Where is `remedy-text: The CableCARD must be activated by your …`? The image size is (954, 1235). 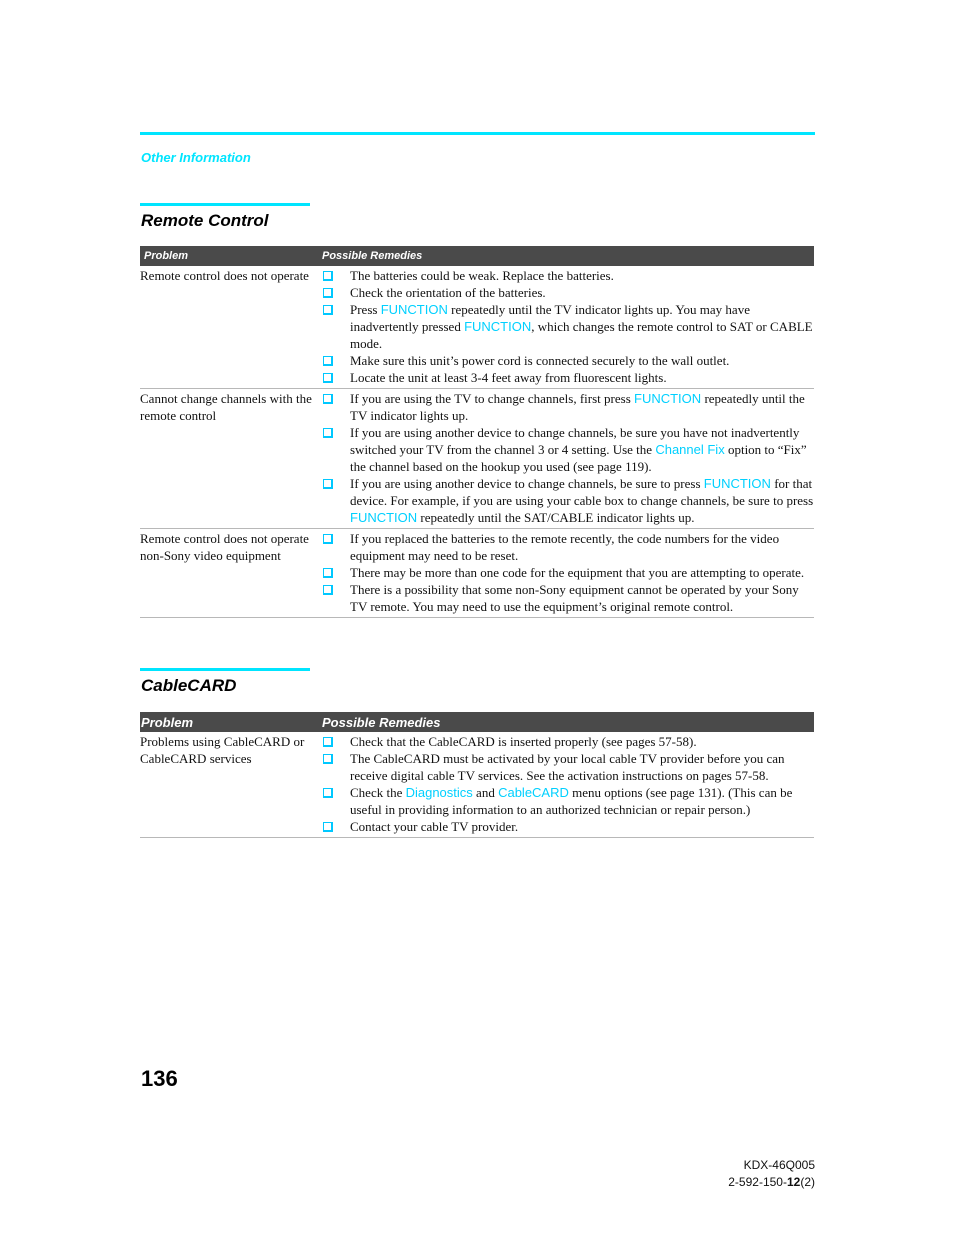 remedy-text: The CableCARD must be activated by your … is located at coordinates (582, 767).